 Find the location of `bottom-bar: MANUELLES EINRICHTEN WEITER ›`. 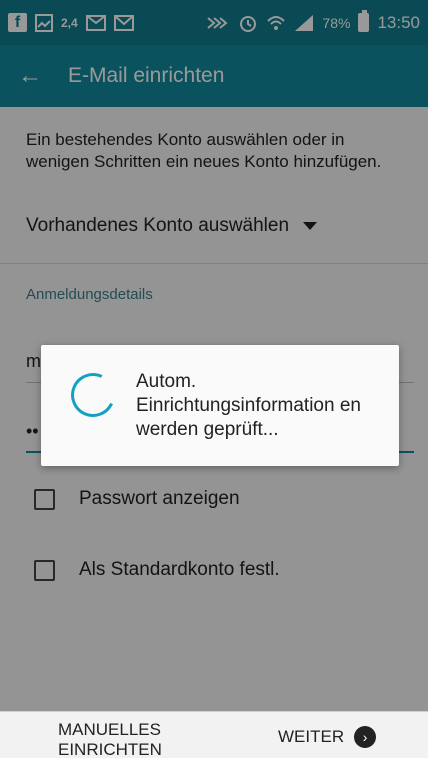

bottom-bar: MANUELLES EINRICHTEN WEITER › is located at coordinates (214, 734).